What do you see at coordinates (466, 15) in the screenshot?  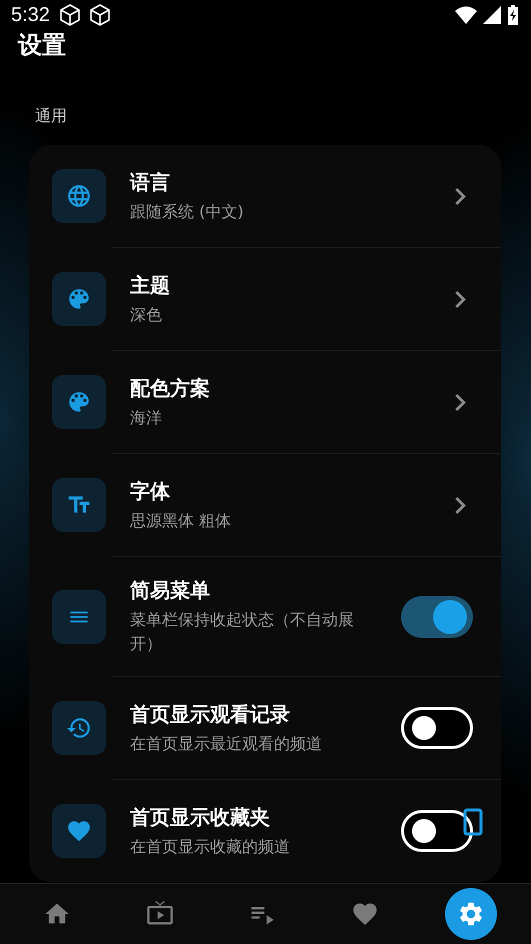 I see `wifi-icon` at bounding box center [466, 15].